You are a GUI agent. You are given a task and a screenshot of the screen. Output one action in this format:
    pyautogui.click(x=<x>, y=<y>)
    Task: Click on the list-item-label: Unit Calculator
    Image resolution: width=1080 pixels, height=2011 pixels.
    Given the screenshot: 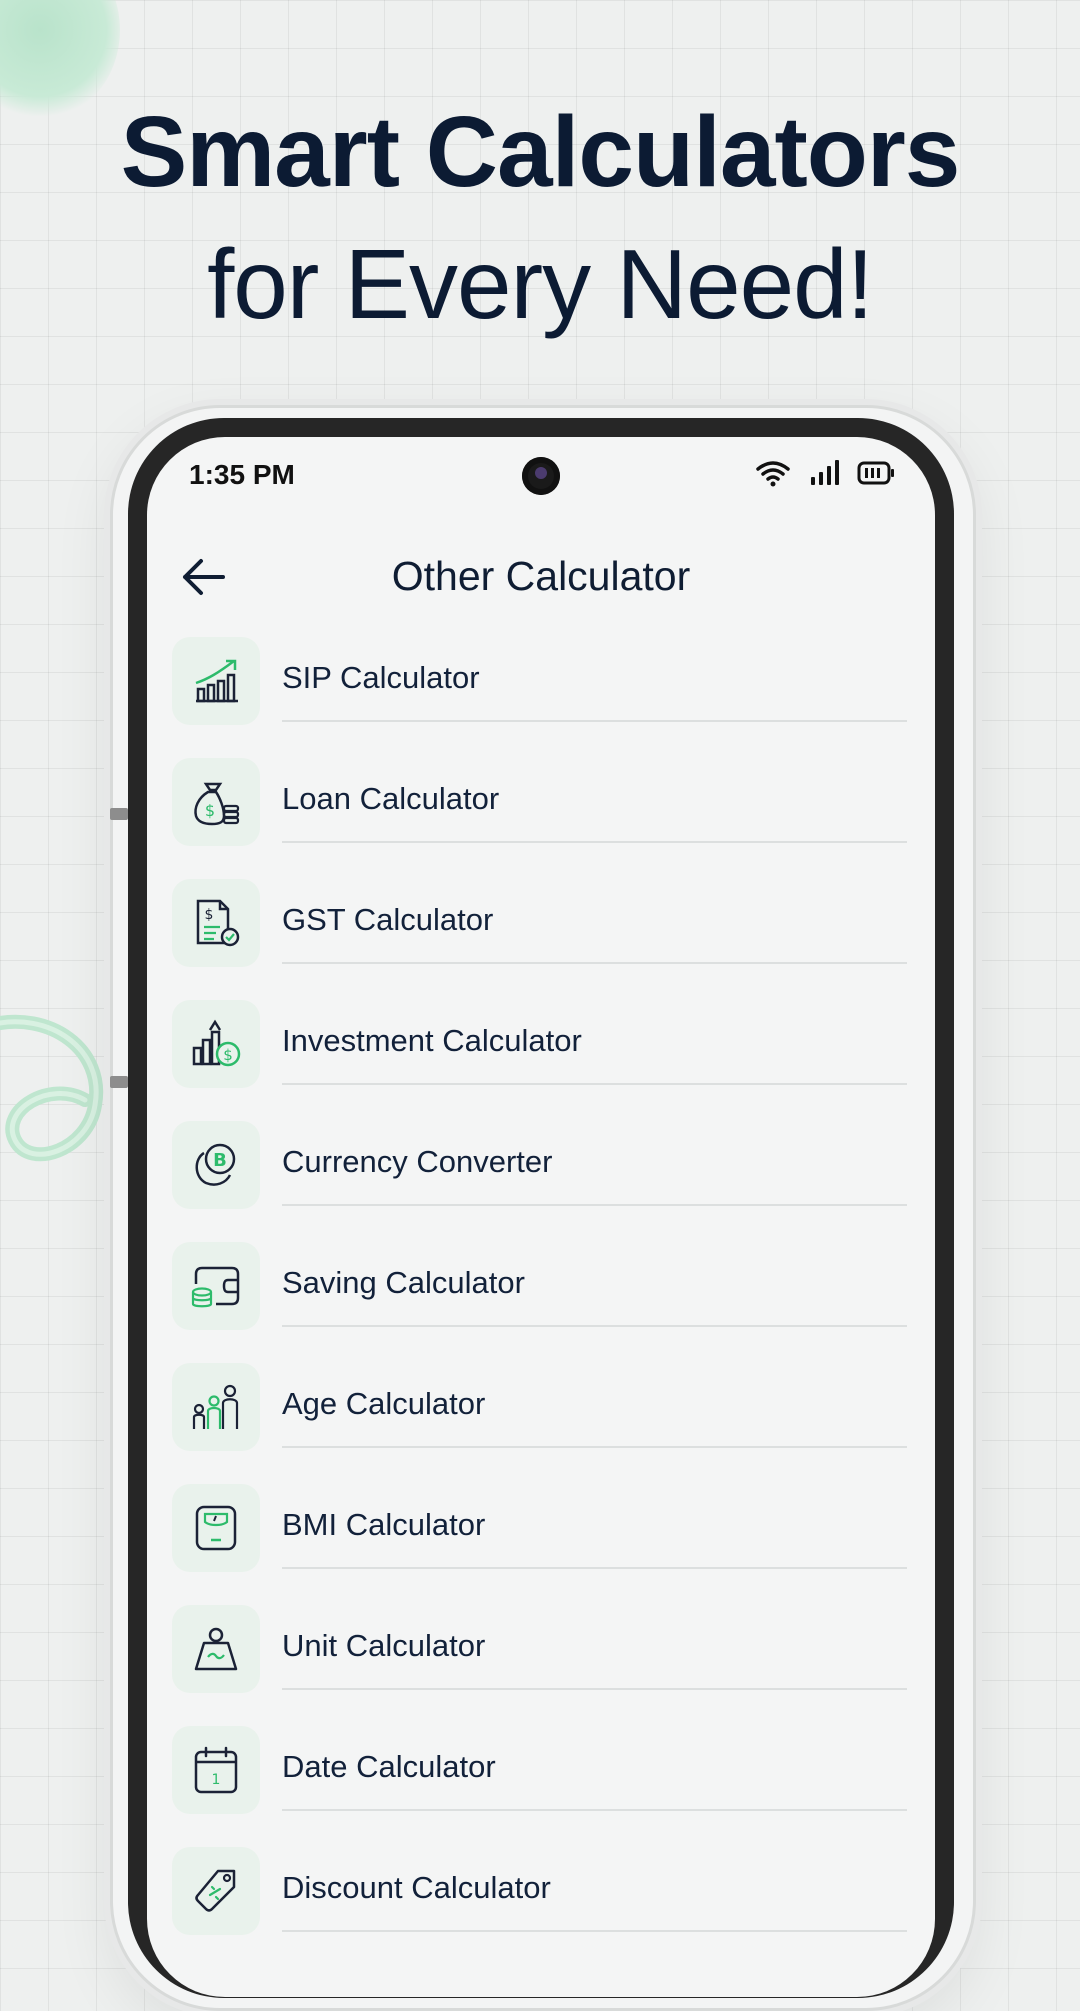 What is the action you would take?
    pyautogui.click(x=384, y=1645)
    